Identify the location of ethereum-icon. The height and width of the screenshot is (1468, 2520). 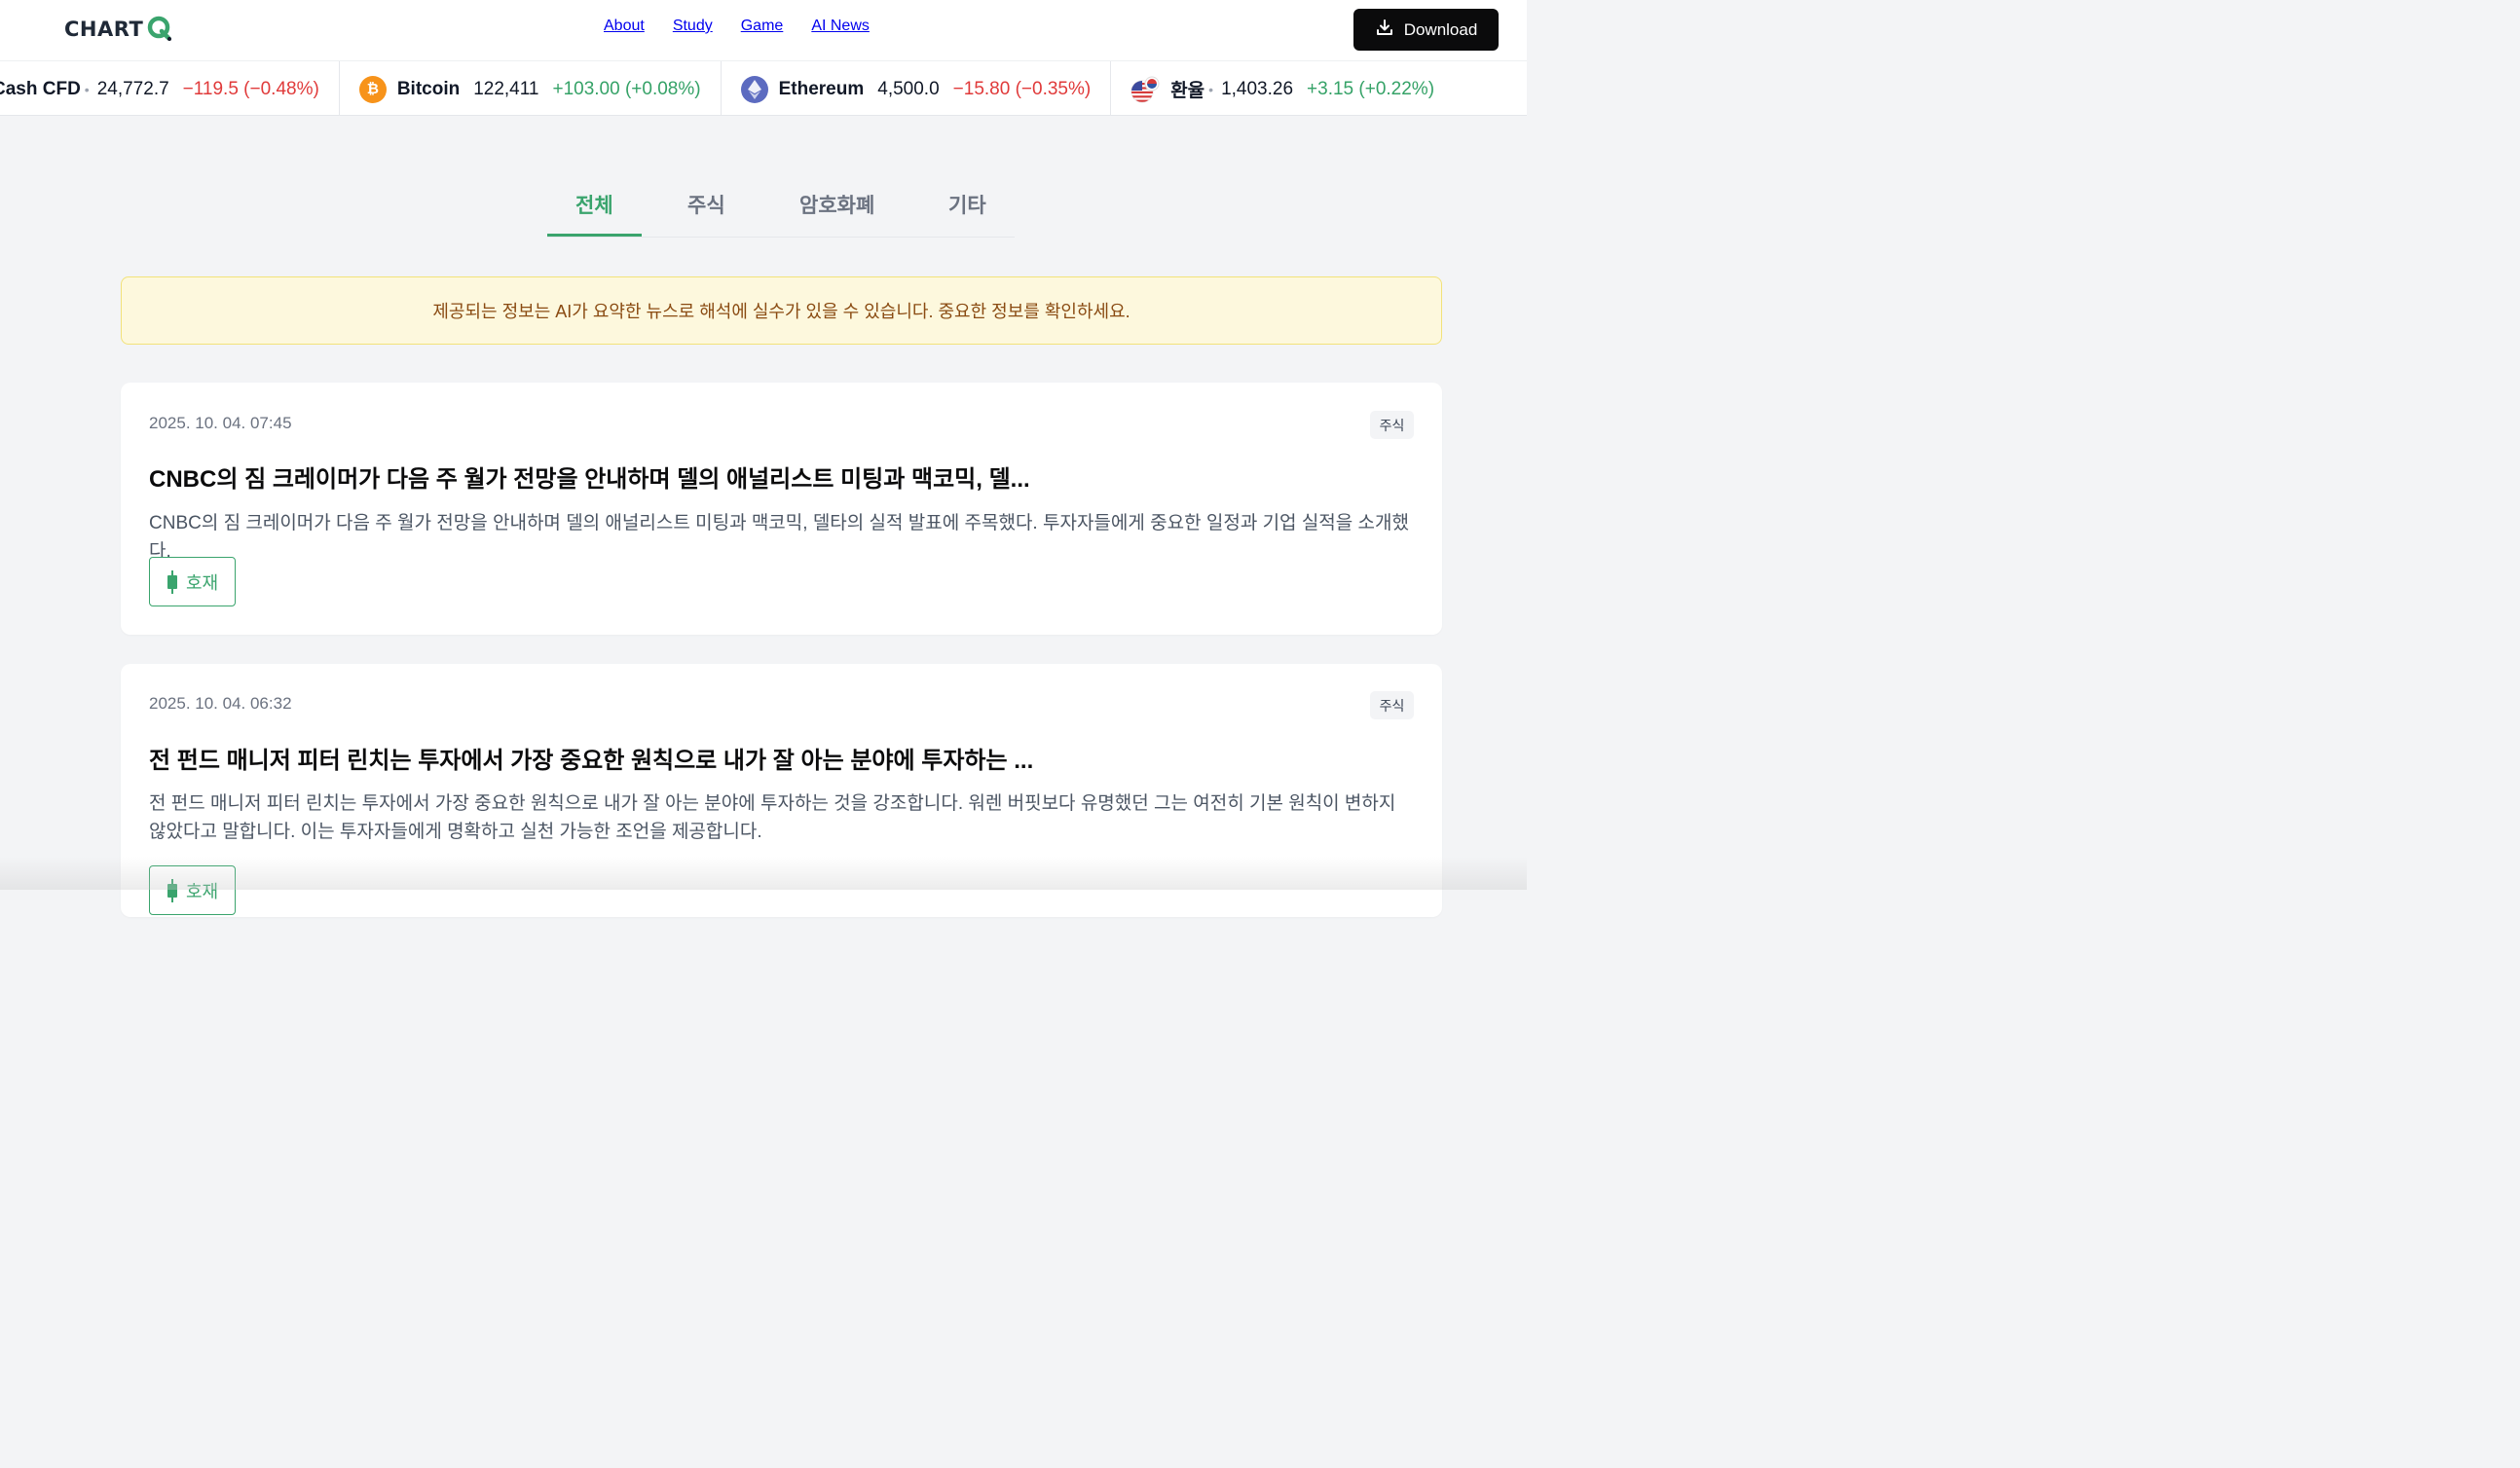
(754, 89).